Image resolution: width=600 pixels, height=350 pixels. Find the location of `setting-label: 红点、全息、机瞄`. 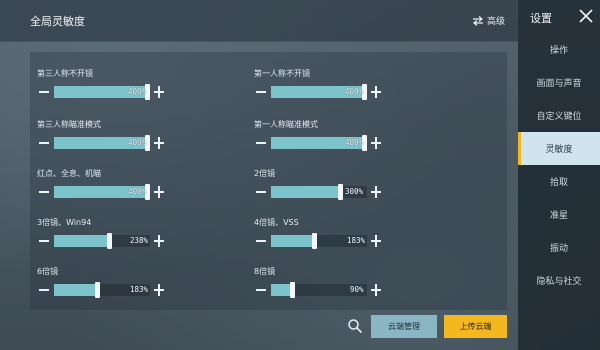

setting-label: 红点、全息、机瞄 is located at coordinates (69, 173).